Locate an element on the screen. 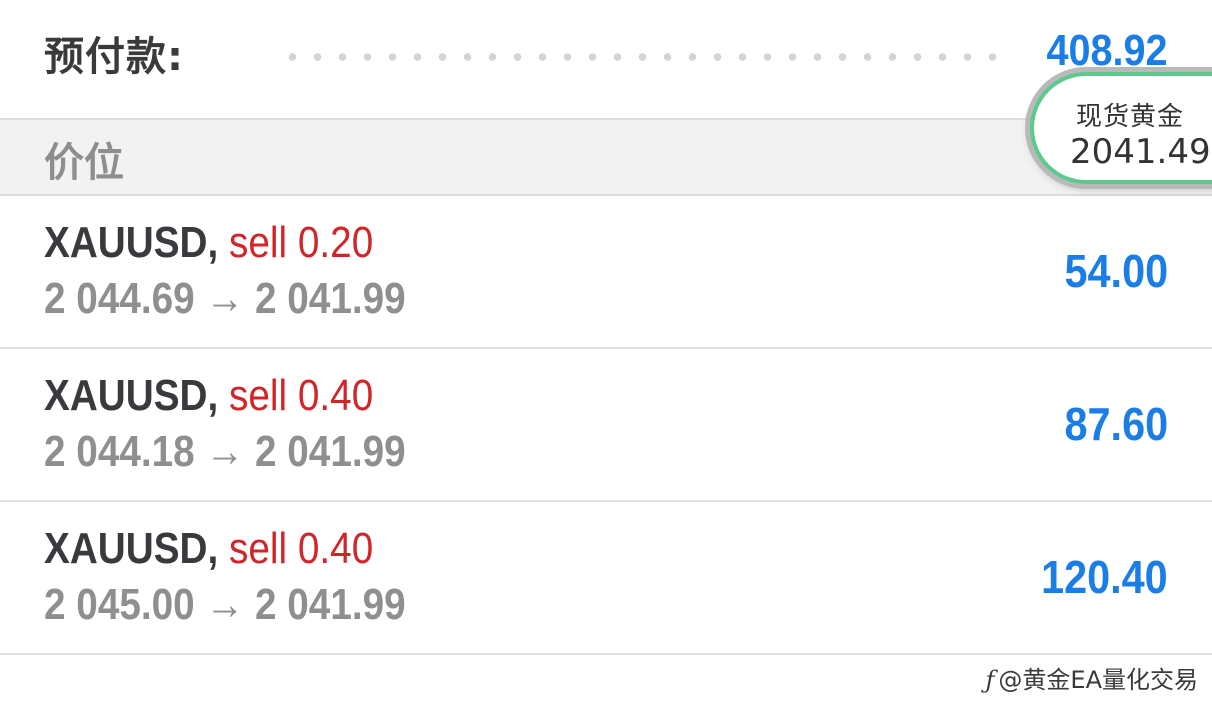  quote-symbol-name: 现货黄金 is located at coordinates (1130, 117).